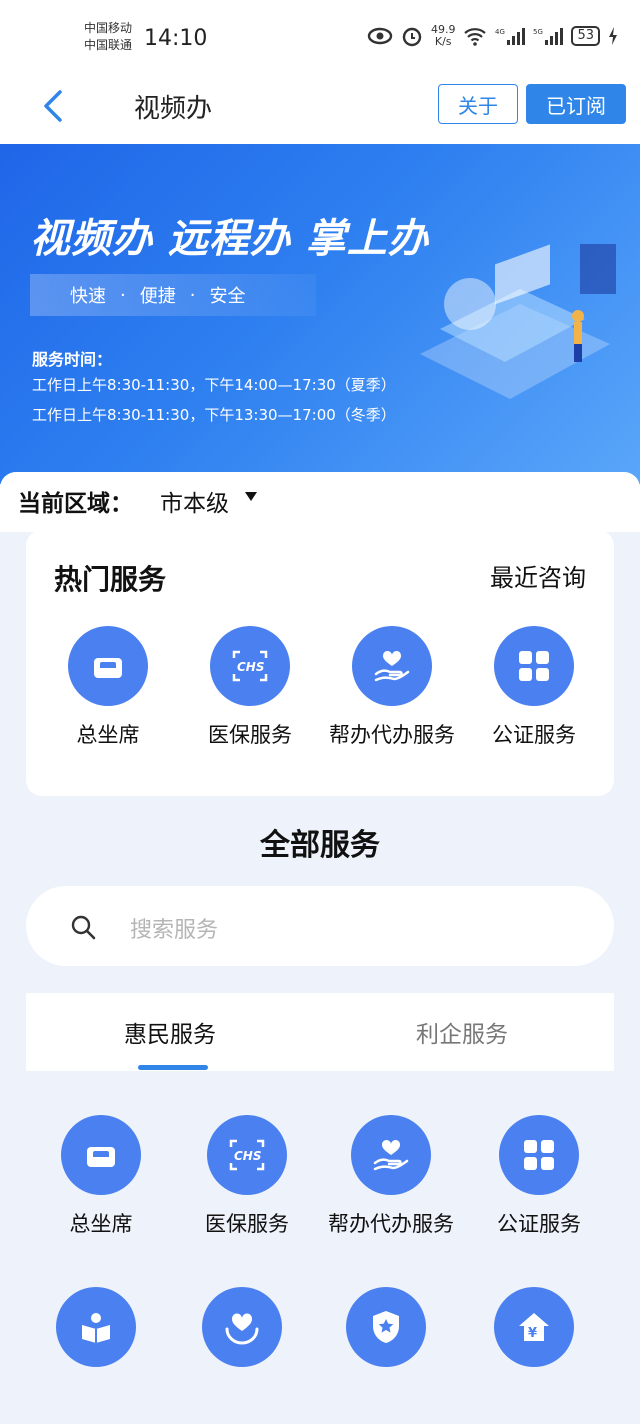  I want to click on search-icon, so click(83, 927).